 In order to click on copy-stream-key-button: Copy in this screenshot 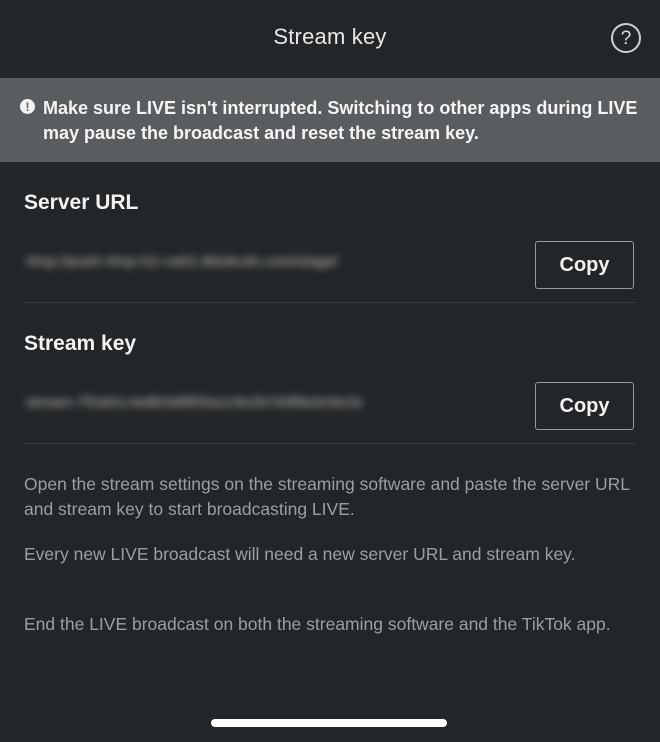, I will do `click(584, 406)`.